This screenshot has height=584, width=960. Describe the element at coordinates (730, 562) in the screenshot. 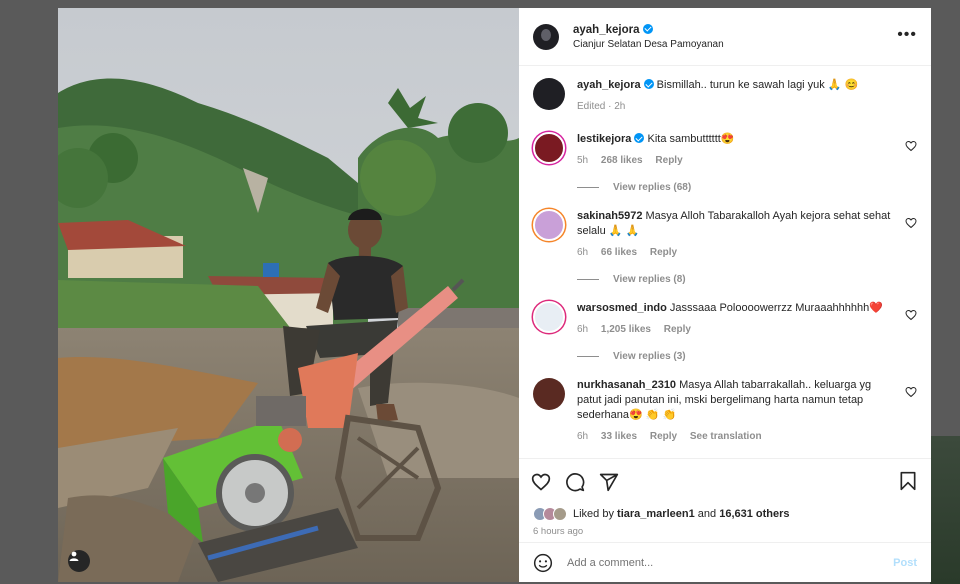

I see `comment-input` at that location.